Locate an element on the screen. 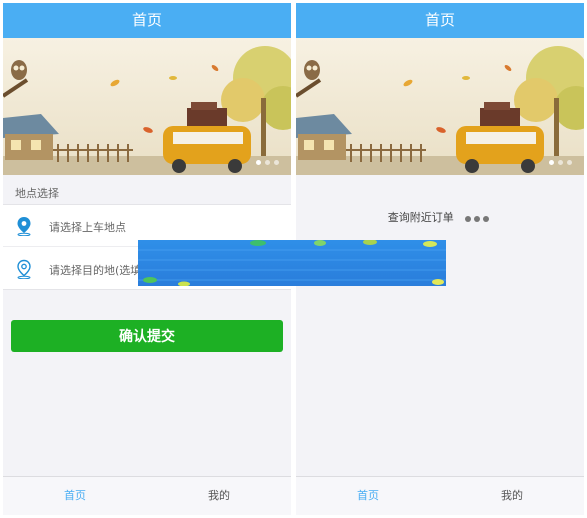 This screenshot has width=587, height=518. loading-dots-icon is located at coordinates (478, 218).